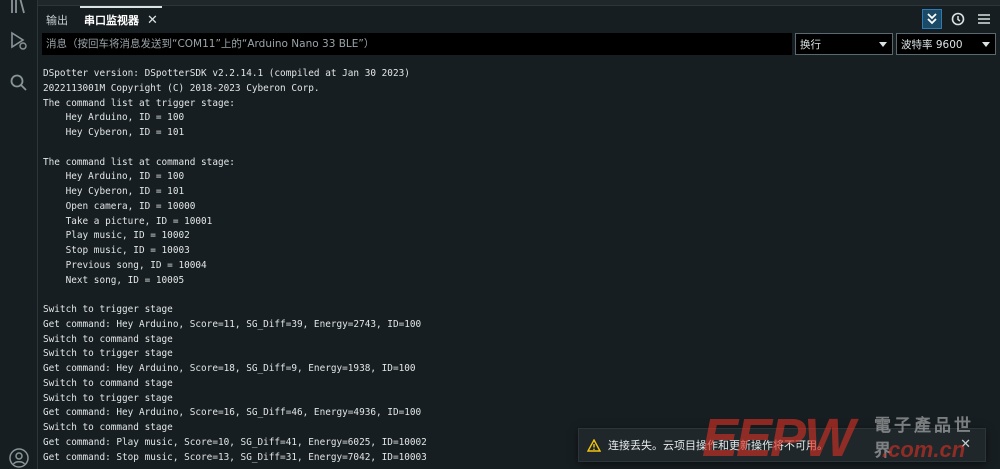 Image resolution: width=1000 pixels, height=469 pixels. I want to click on send-message-row: 换行 波特率 9600, so click(519, 44).